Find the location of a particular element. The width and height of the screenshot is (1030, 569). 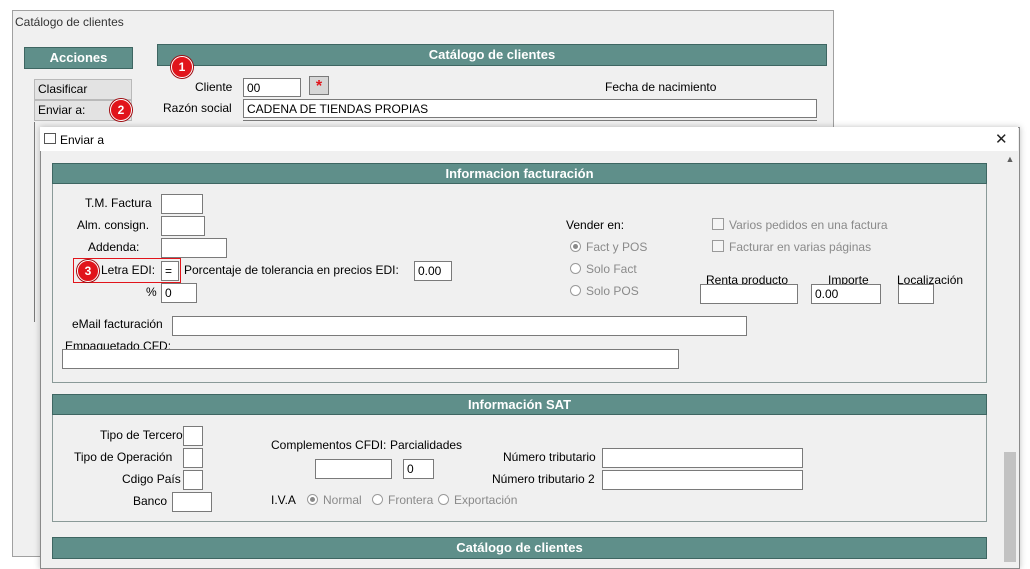

addenda-label: Addenda: is located at coordinates (114, 247).